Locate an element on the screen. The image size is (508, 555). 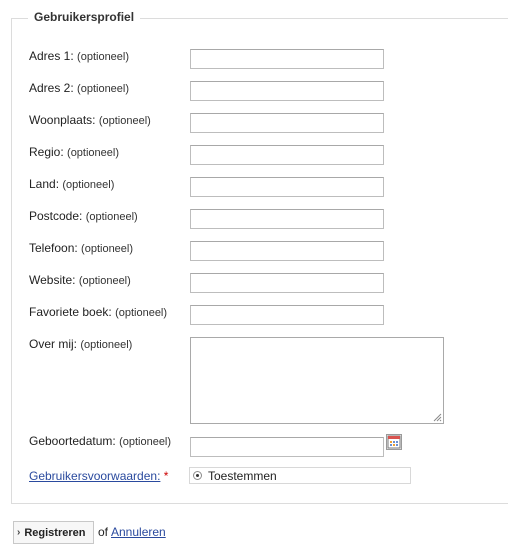
birthdate-label: Geboortedatum: (optioneel) is located at coordinates (100, 441).